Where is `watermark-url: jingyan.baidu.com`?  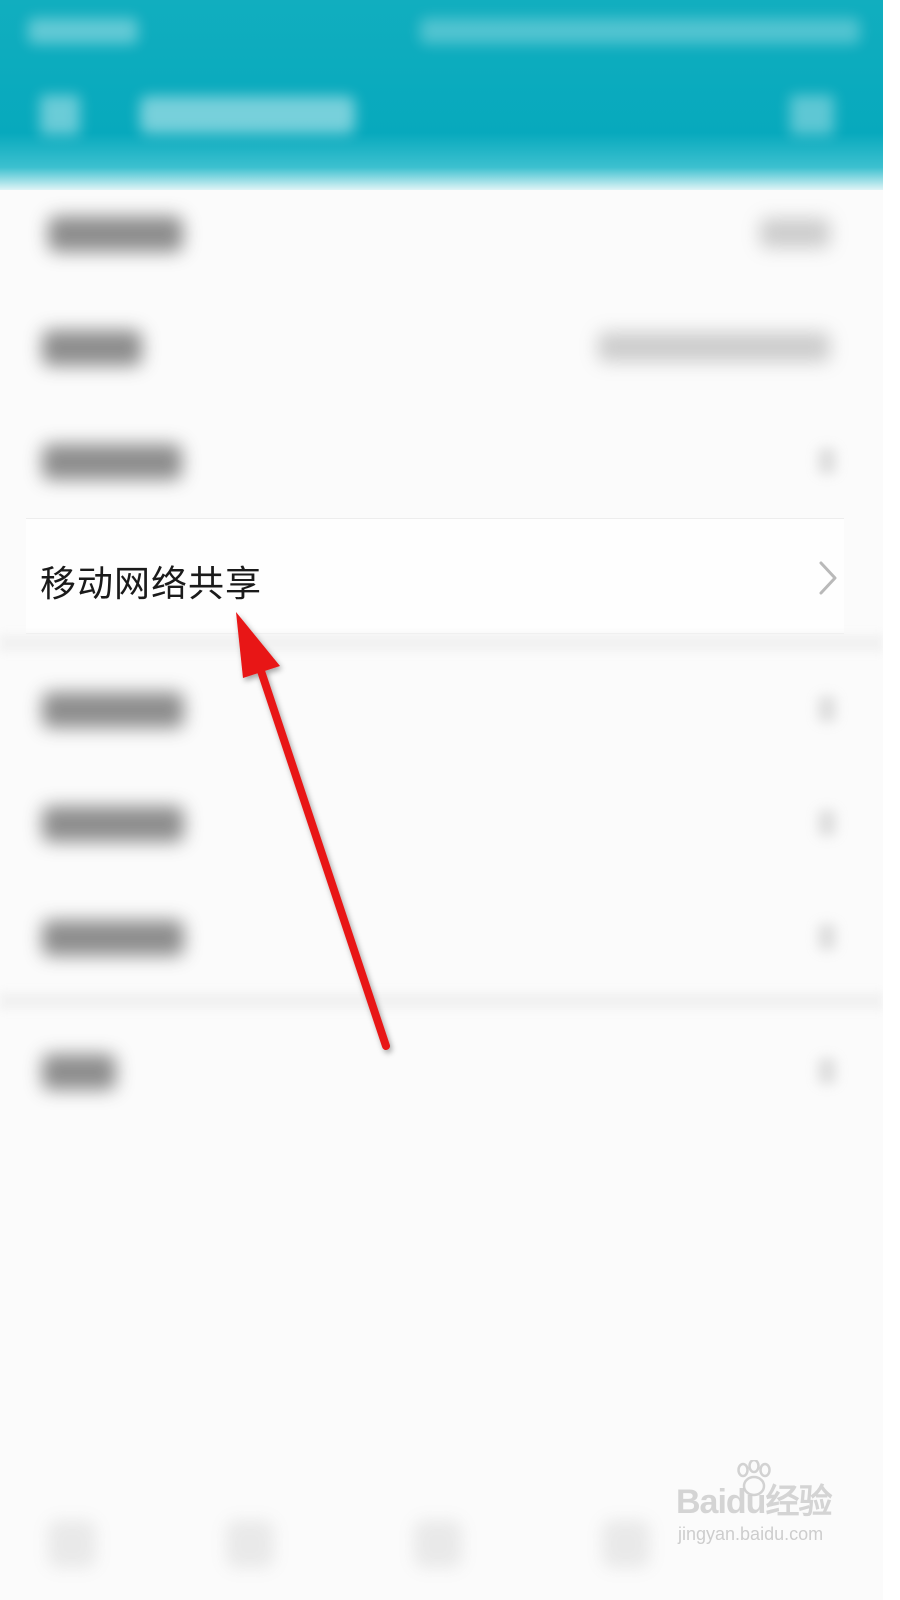
watermark-url: jingyan.baidu.com is located at coordinates (751, 1534).